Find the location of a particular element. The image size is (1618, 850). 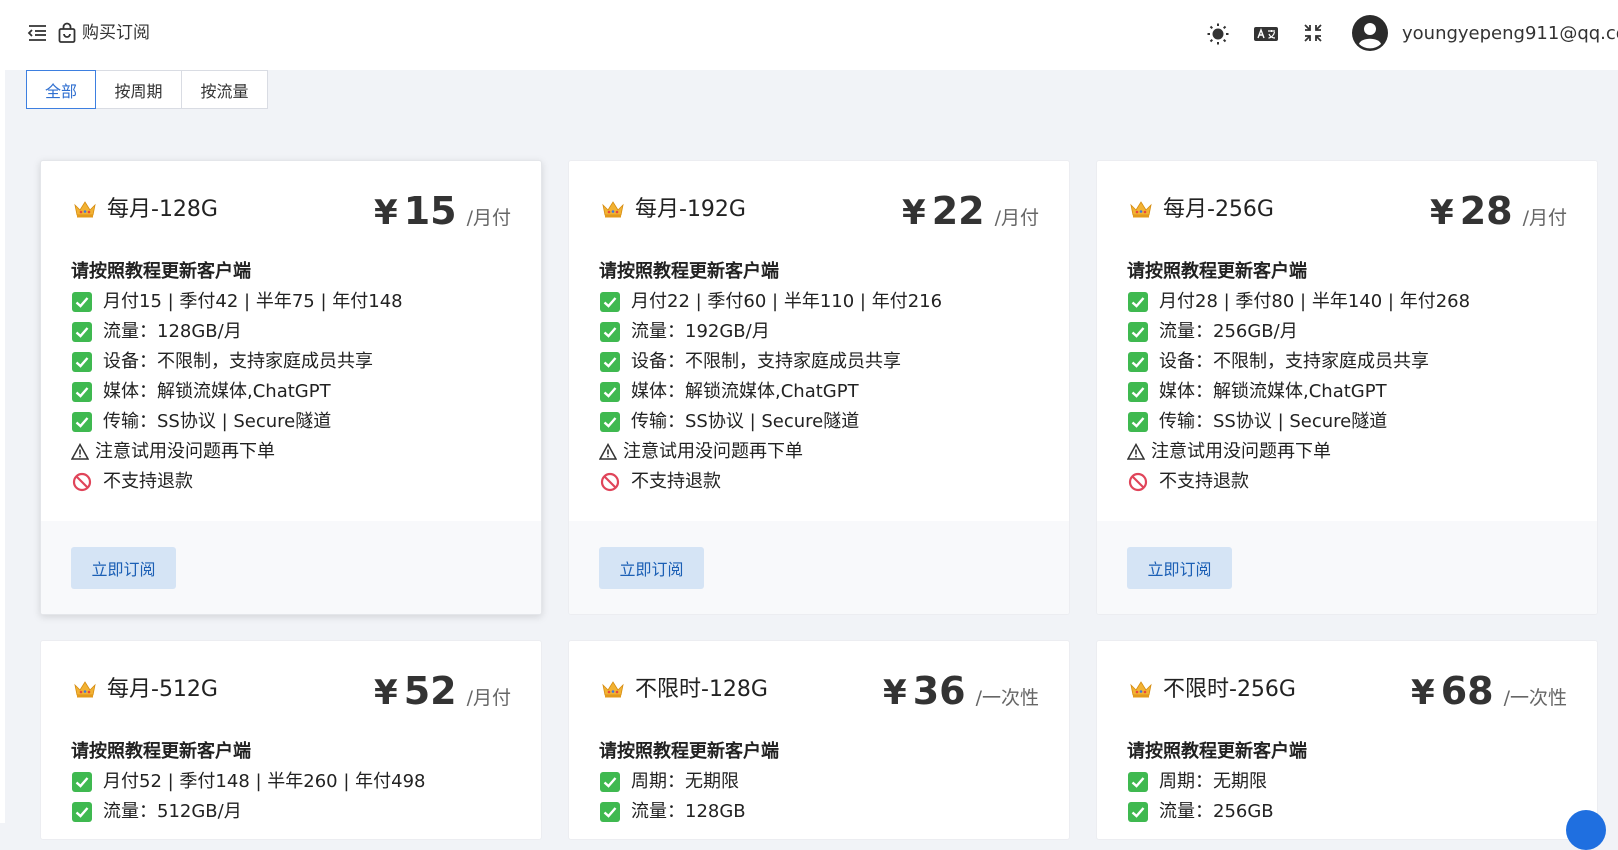

plan-card-header: 不限时-128G ¥36/一次性 is located at coordinates (819, 686).